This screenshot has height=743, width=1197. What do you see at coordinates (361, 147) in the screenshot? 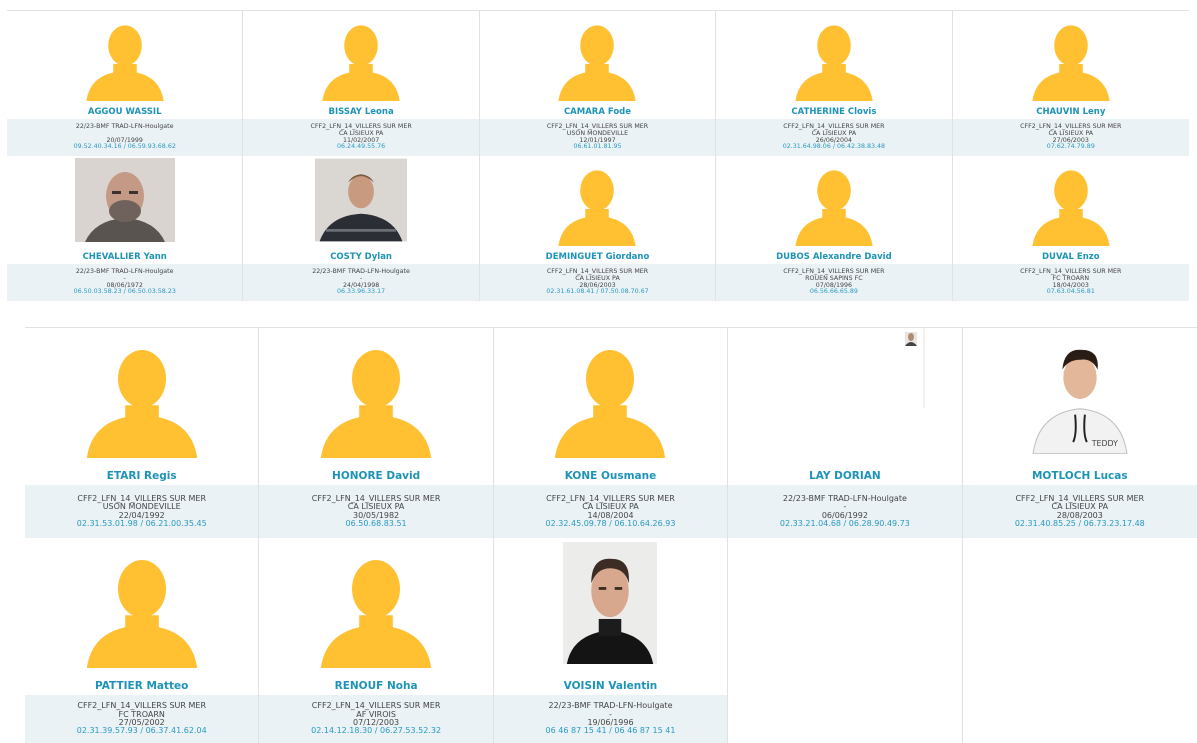
I see `player-phones: 06.24.49.55.76` at bounding box center [361, 147].